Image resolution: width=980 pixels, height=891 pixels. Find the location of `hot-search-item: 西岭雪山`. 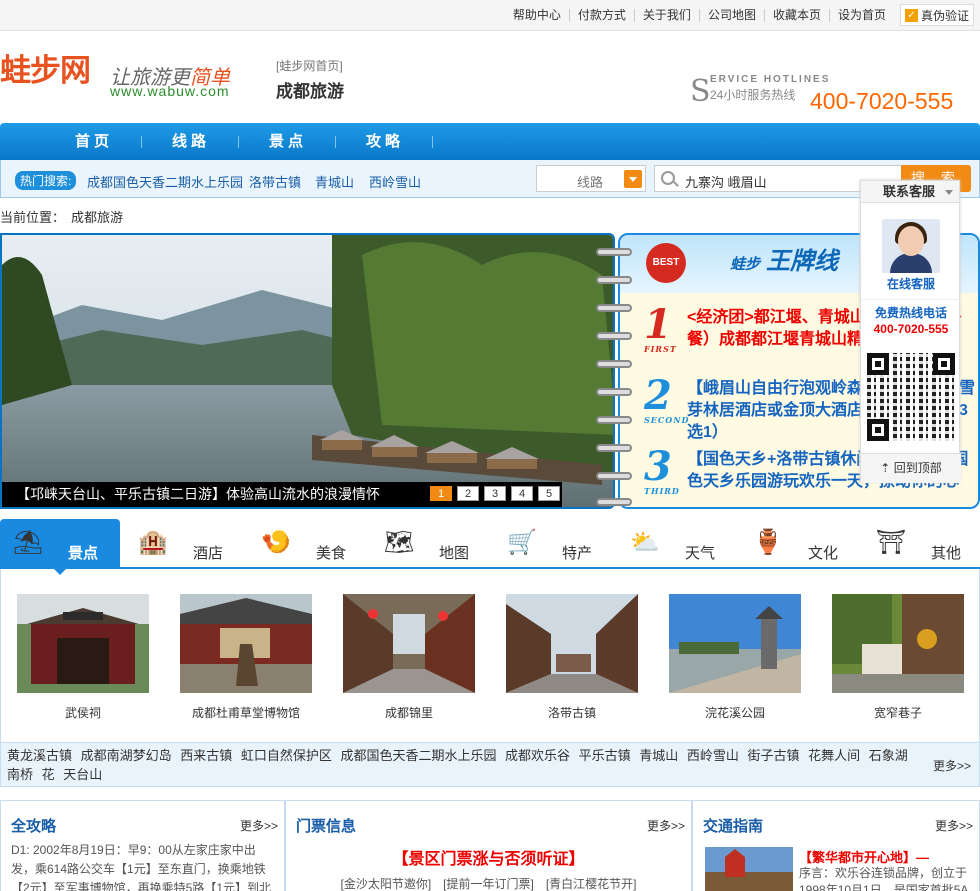

hot-search-item: 西岭雪山 is located at coordinates (395, 181).